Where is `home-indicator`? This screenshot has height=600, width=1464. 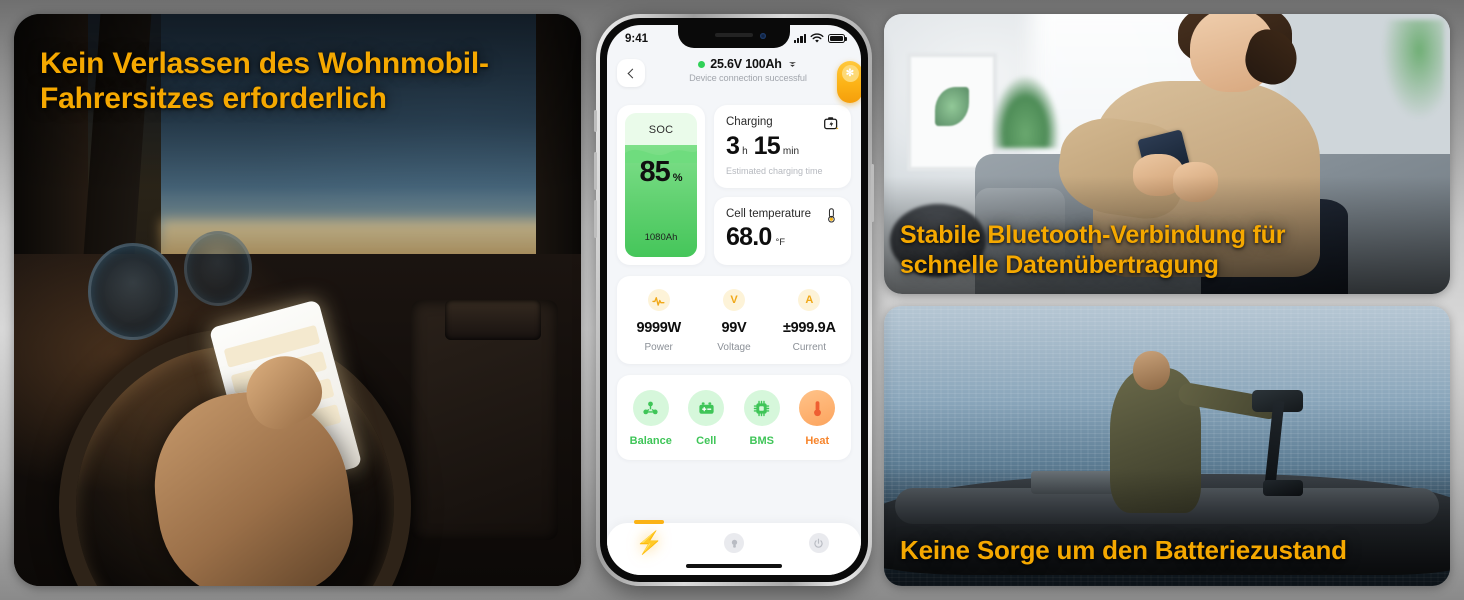 home-indicator is located at coordinates (734, 566).